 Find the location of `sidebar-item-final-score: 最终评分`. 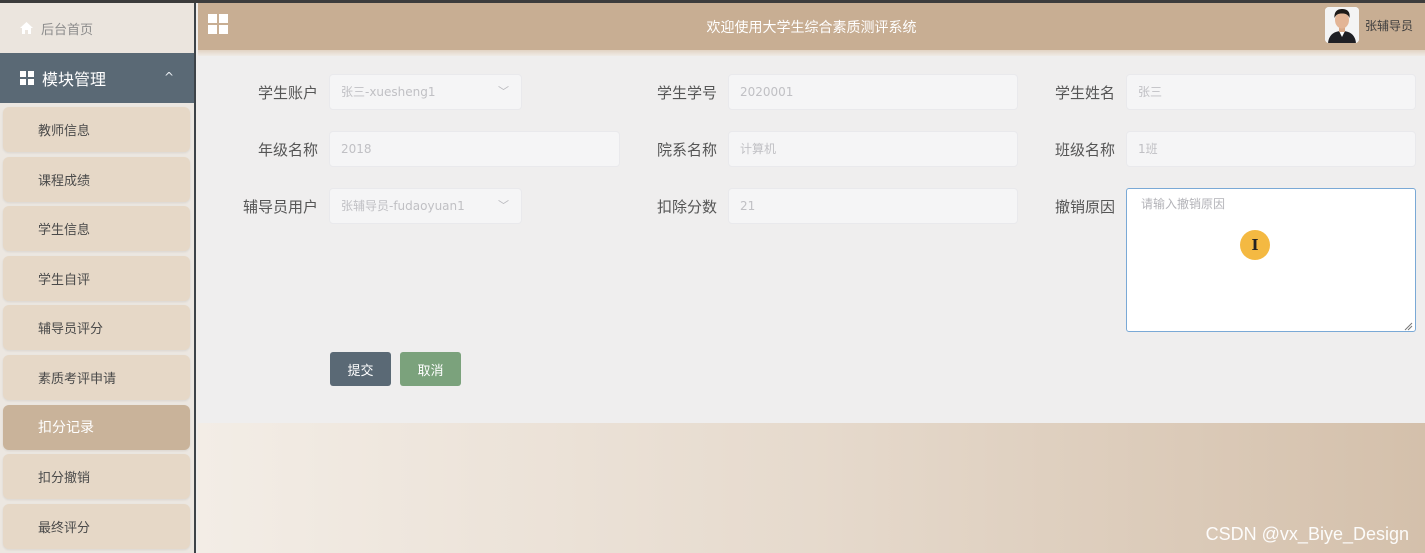

sidebar-item-final-score: 最终评分 is located at coordinates (96, 526).